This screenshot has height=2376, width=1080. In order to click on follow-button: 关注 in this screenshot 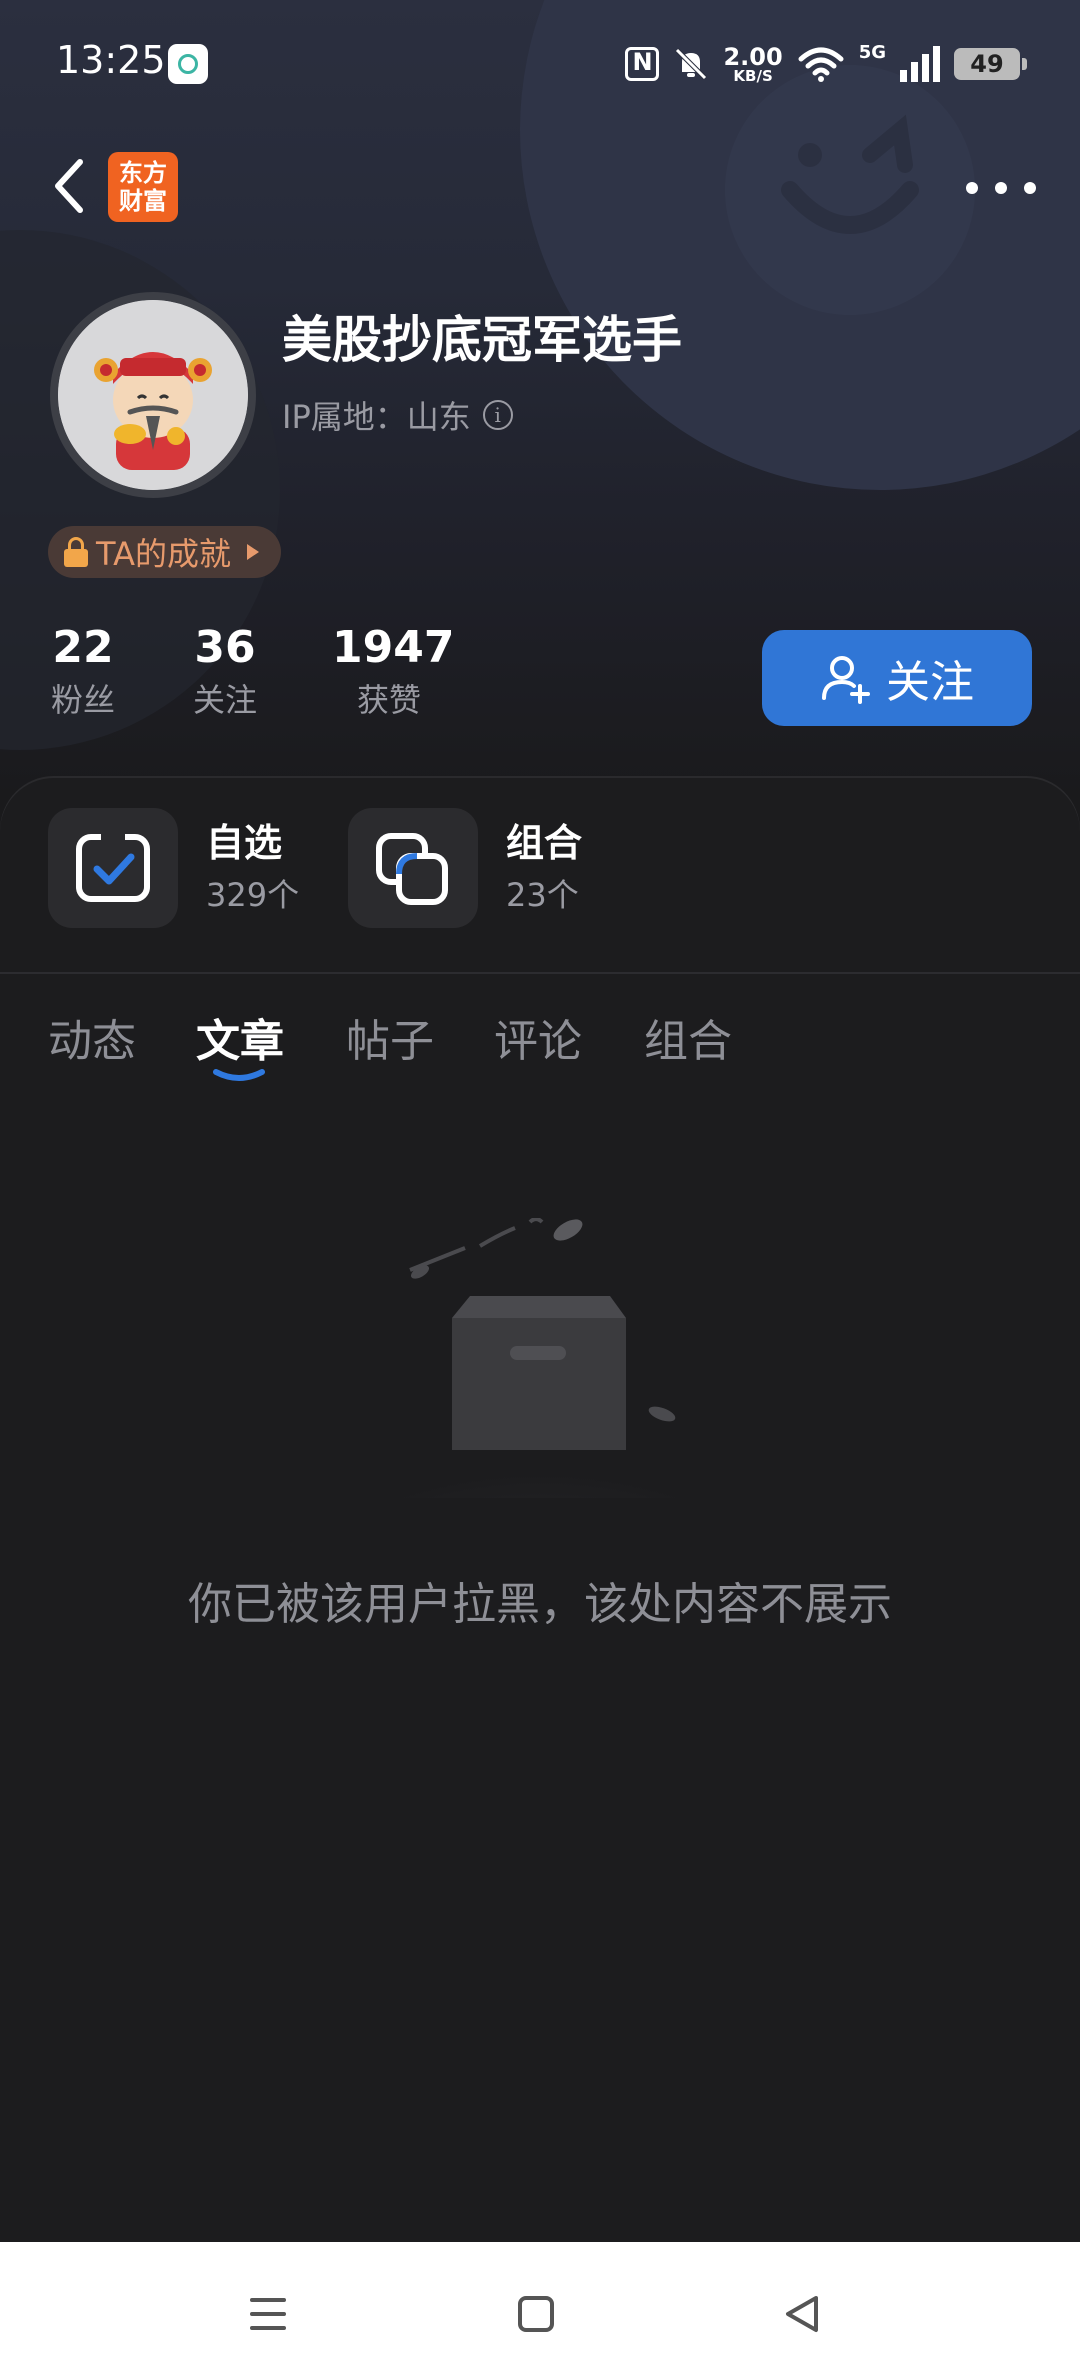, I will do `click(897, 678)`.